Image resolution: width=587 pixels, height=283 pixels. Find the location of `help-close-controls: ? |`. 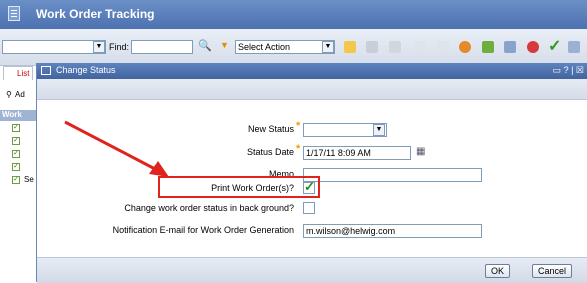

help-close-controls: ? | is located at coordinates (569, 70).